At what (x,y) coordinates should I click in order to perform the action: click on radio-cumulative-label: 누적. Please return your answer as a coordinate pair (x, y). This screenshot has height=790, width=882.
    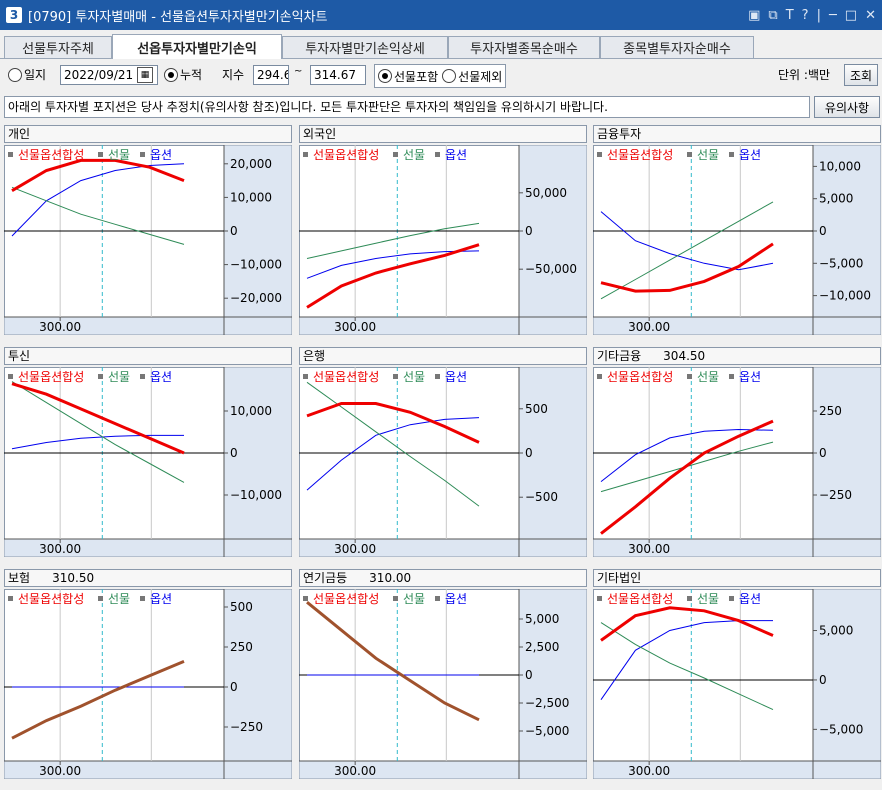
    Looking at the image, I should click on (191, 75).